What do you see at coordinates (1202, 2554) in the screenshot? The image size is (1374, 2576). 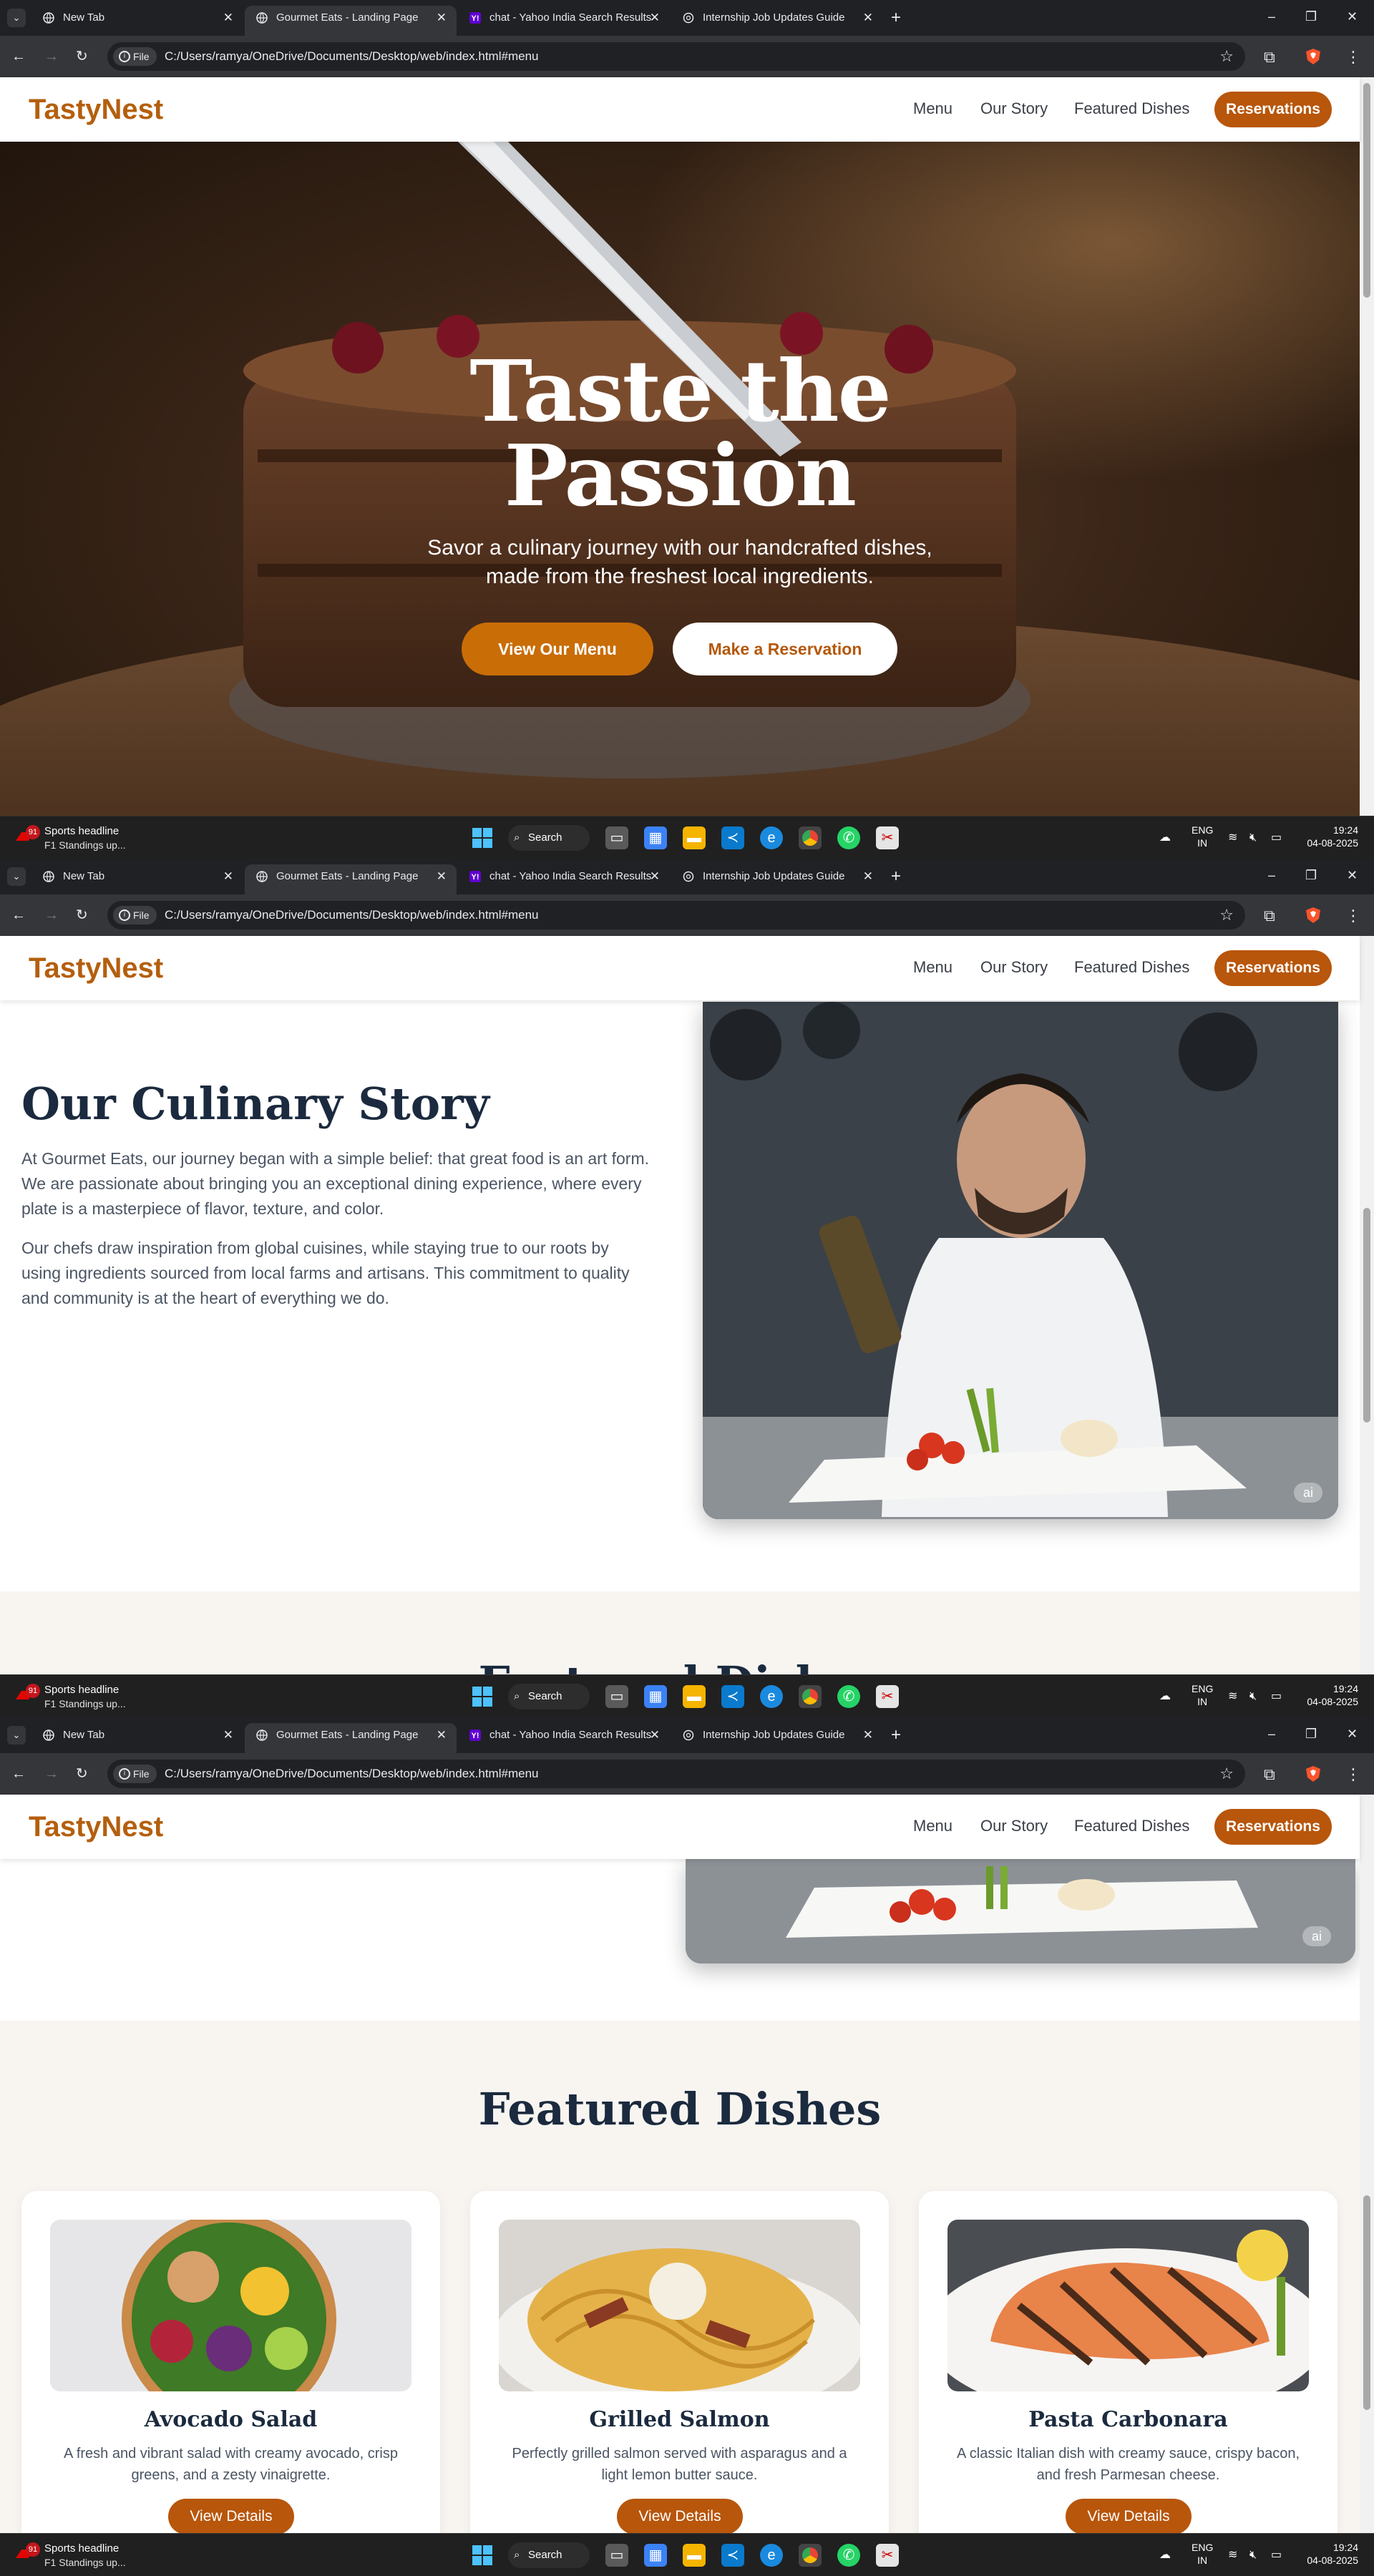 I see `language-indicator: ENG IN` at bounding box center [1202, 2554].